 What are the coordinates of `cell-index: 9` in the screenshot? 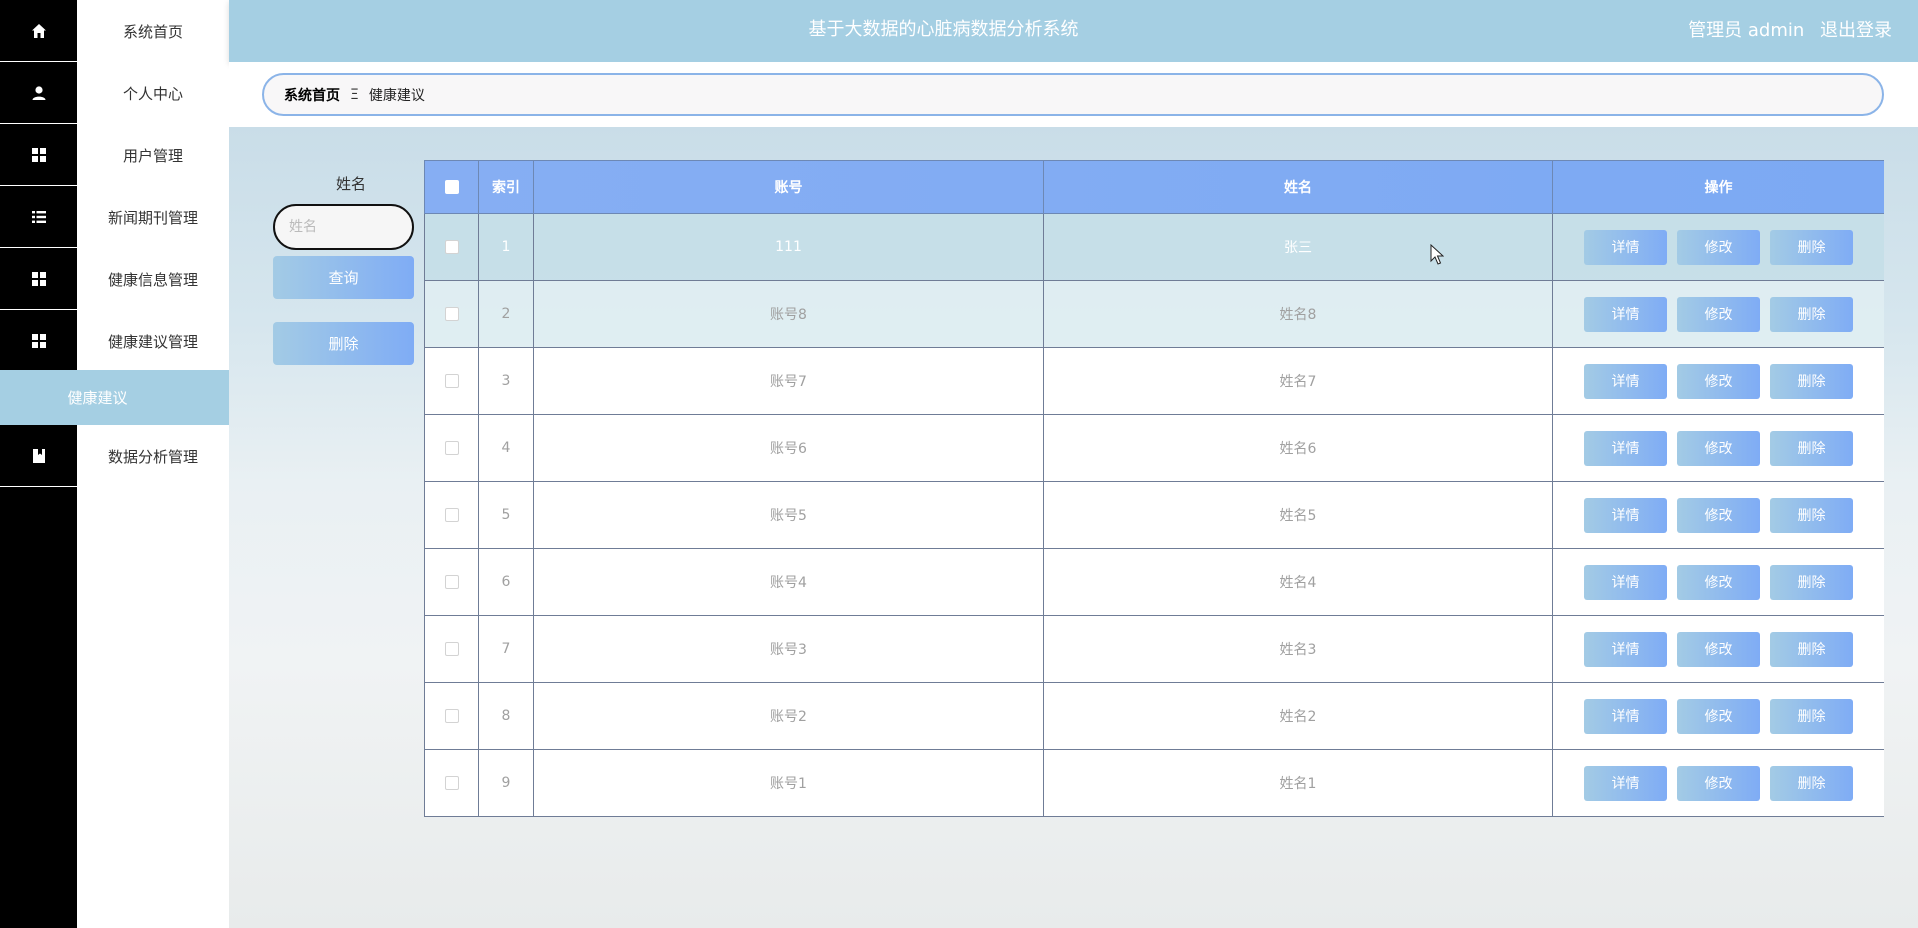 It's located at (506, 783).